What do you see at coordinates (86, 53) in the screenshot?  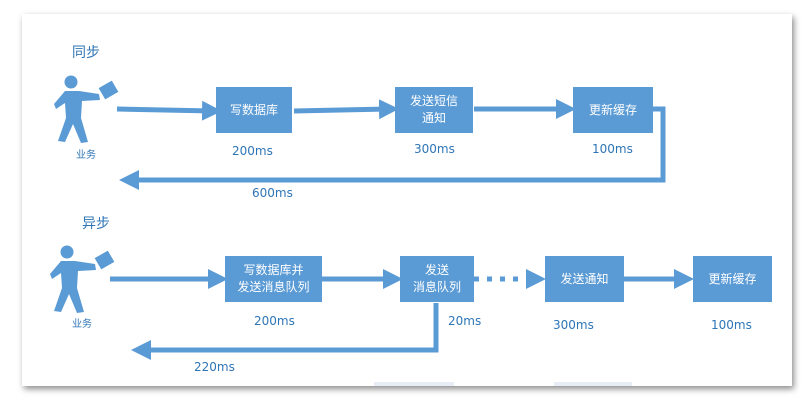 I see `sync-title: 同步` at bounding box center [86, 53].